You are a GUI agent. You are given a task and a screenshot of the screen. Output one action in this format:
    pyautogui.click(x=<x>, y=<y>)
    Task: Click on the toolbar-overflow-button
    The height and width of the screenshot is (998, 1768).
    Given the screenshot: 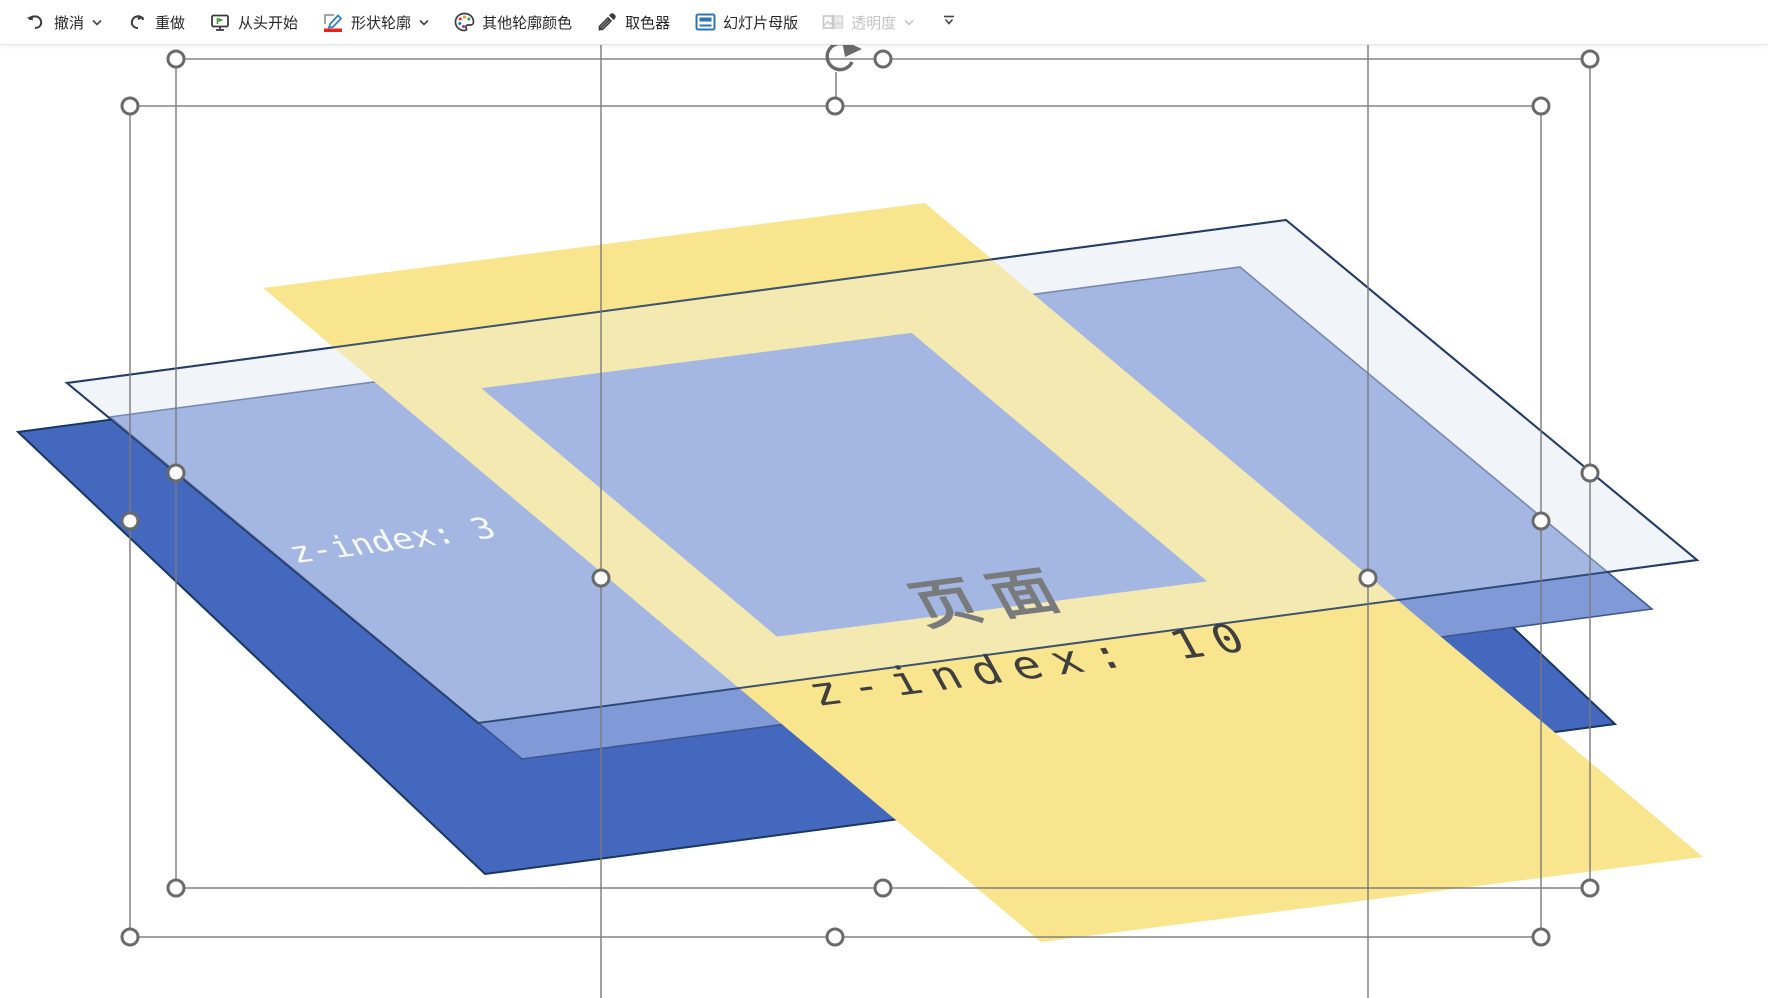 What is the action you would take?
    pyautogui.click(x=949, y=22)
    